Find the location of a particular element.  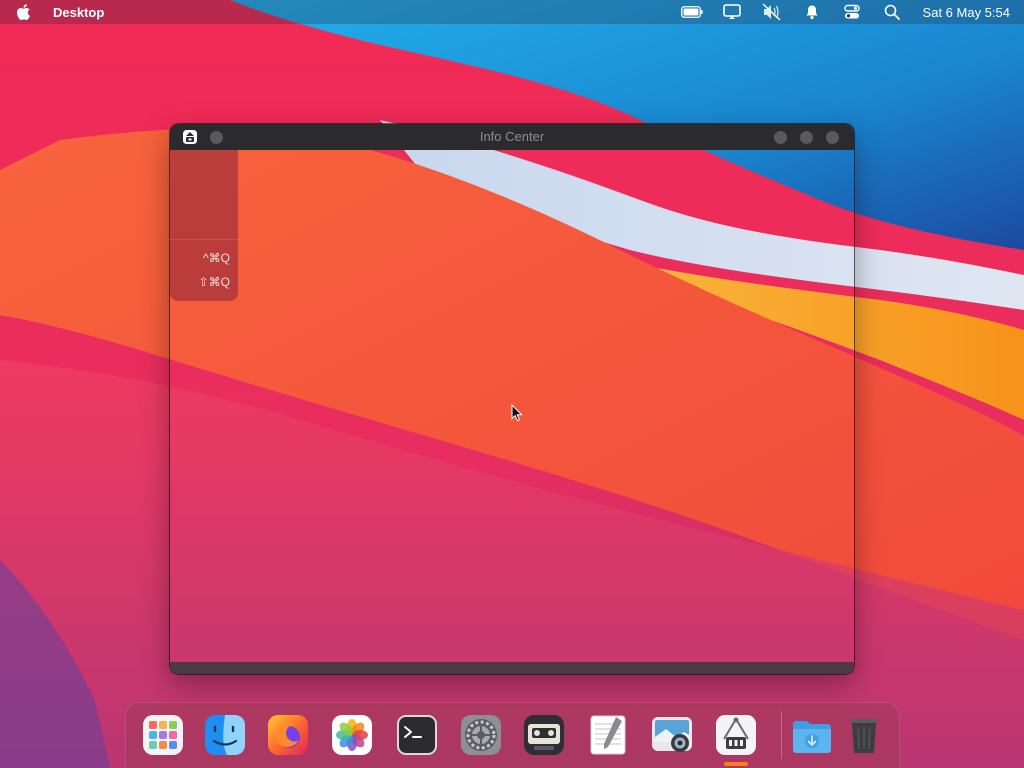

terminal-icon is located at coordinates (417, 735).